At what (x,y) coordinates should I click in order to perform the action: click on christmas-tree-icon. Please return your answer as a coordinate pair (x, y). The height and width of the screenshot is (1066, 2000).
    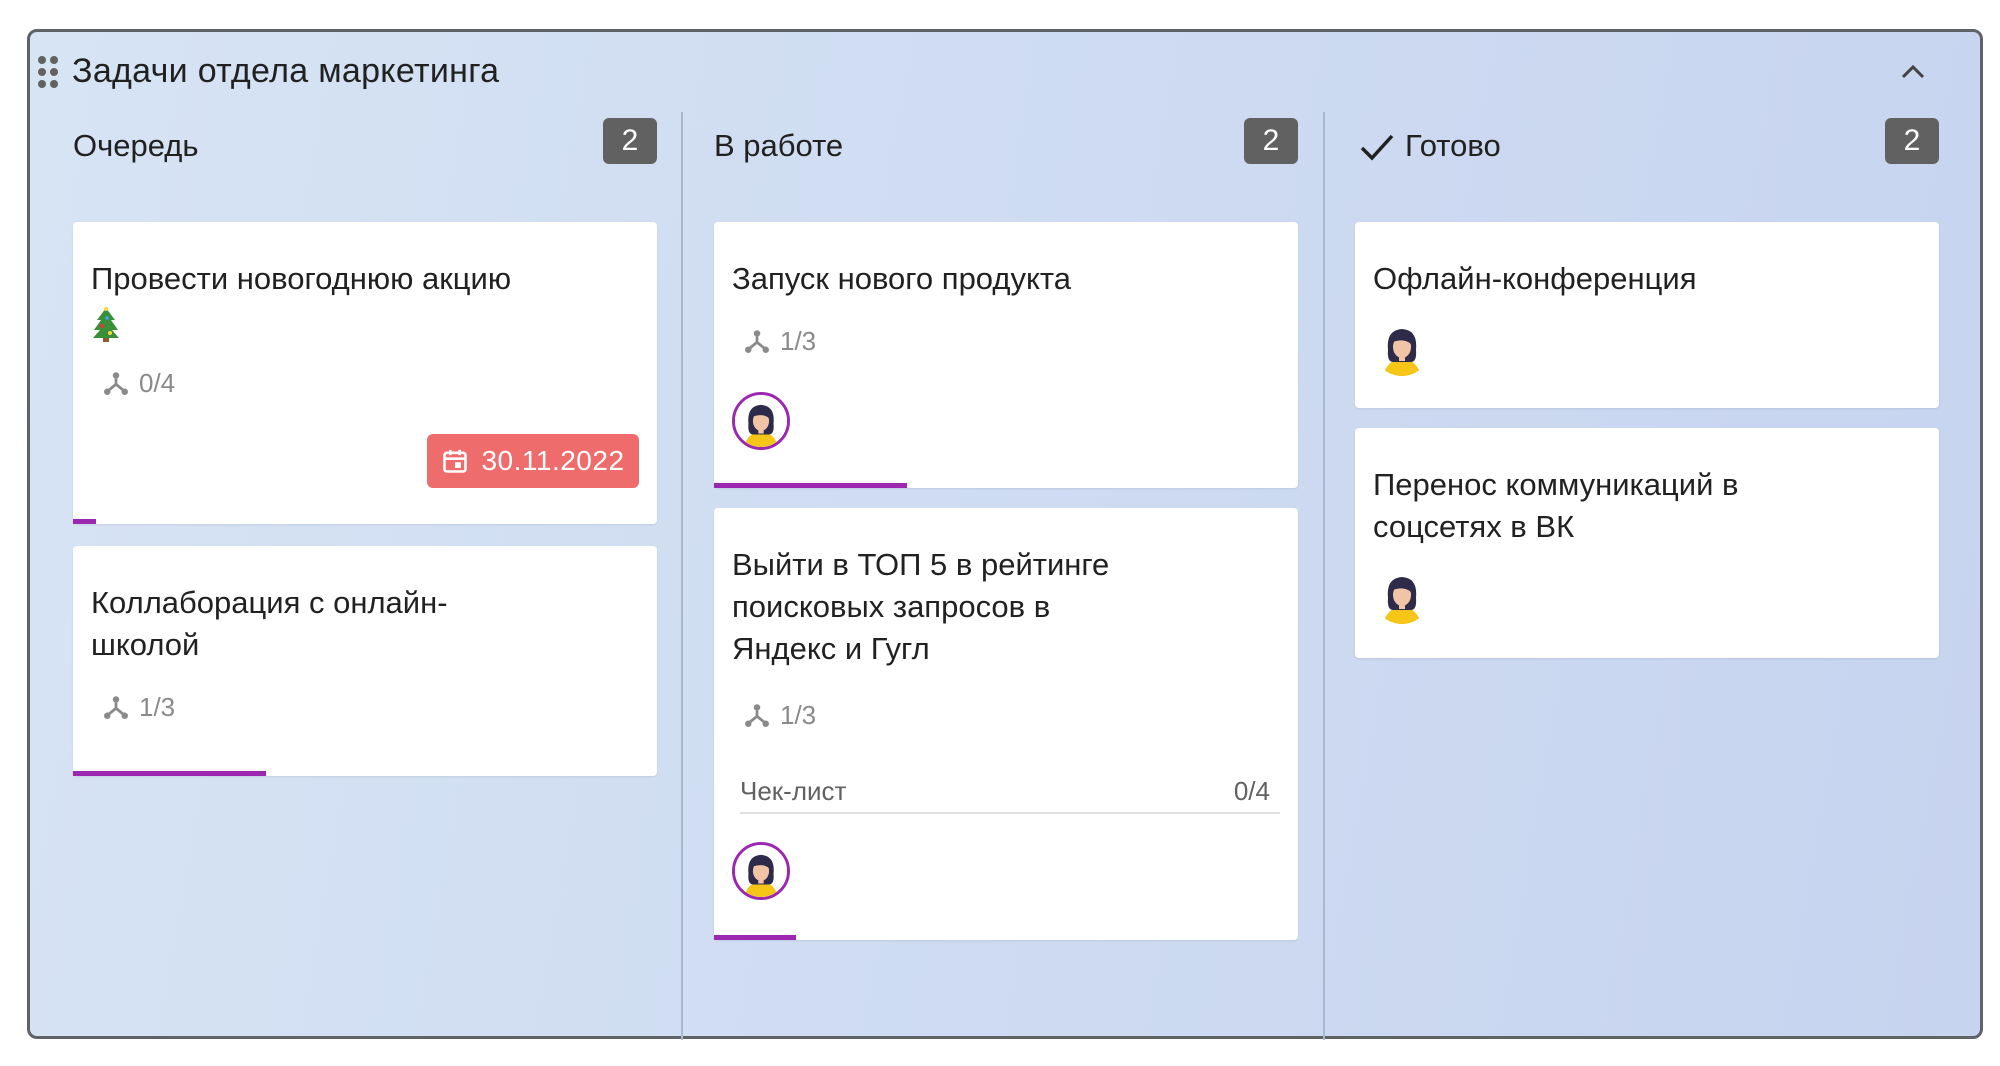
    Looking at the image, I should click on (106, 324).